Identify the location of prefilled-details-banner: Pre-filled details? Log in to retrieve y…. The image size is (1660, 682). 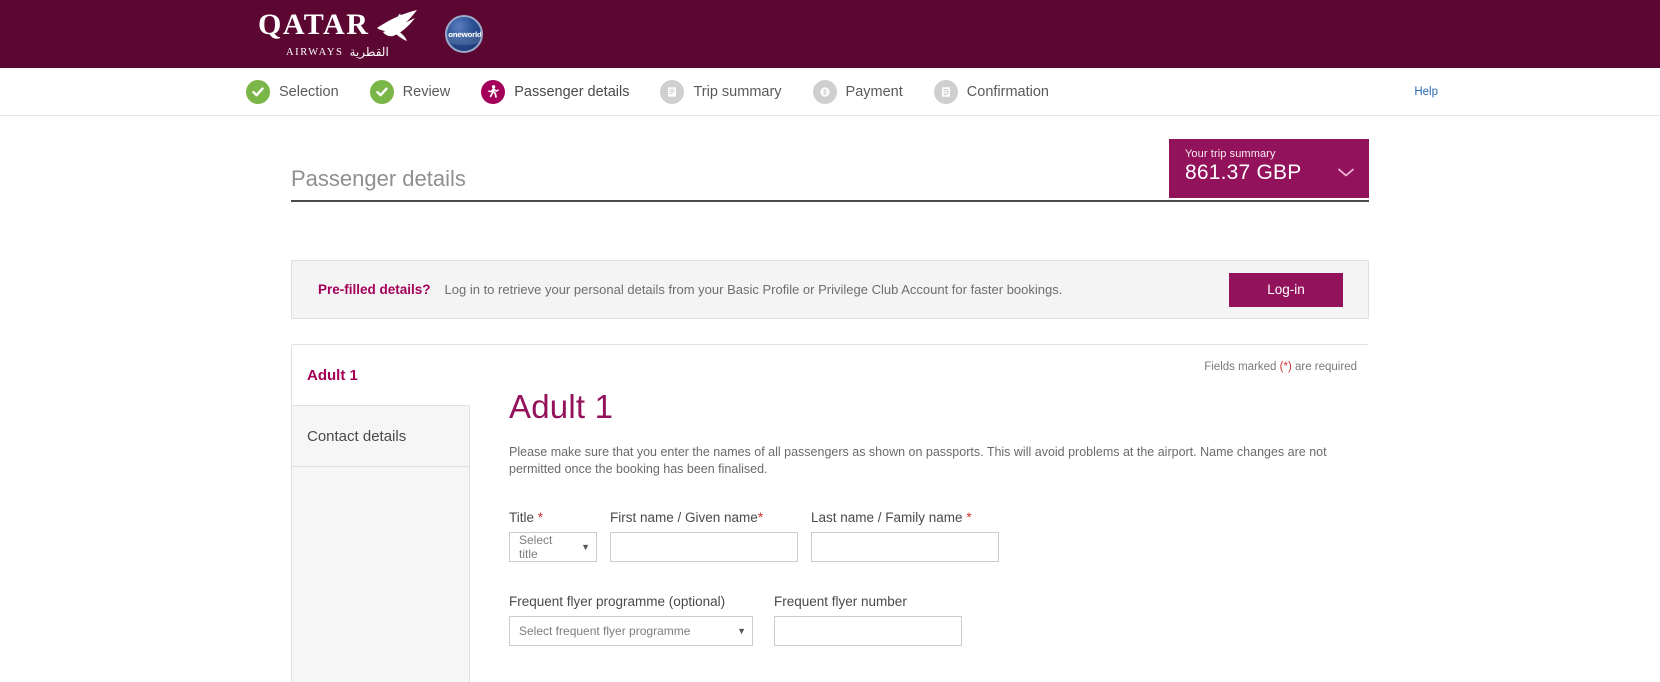
(830, 289).